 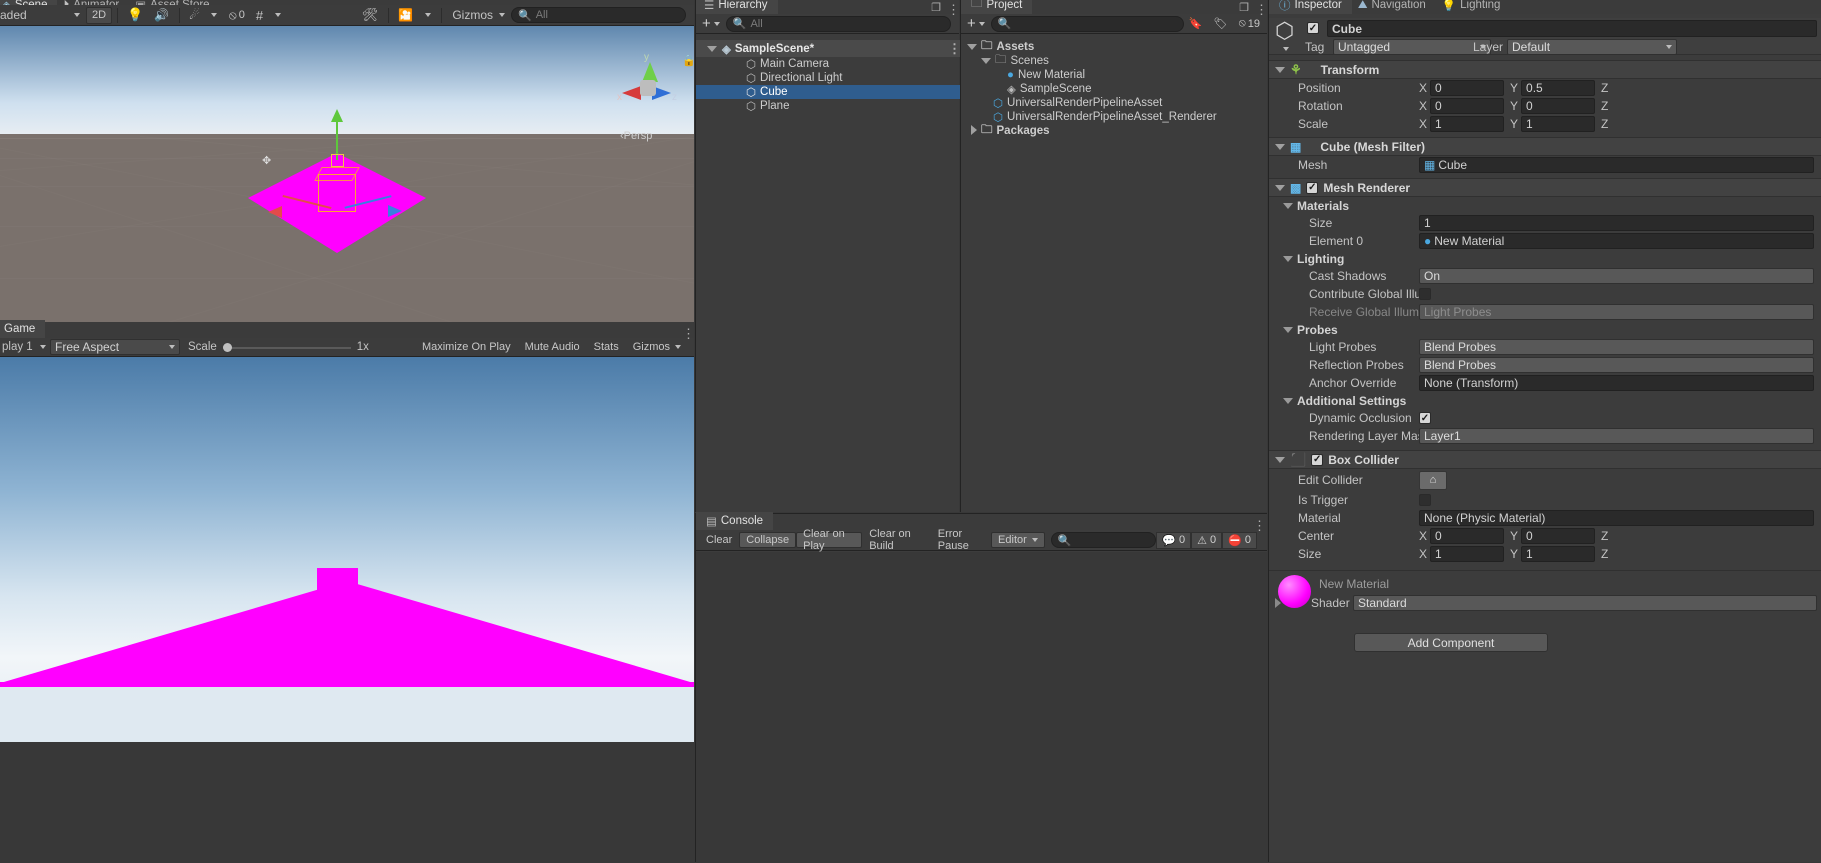 What do you see at coordinates (275, 212) in the screenshot?
I see `move-gizmo-x-arrow` at bounding box center [275, 212].